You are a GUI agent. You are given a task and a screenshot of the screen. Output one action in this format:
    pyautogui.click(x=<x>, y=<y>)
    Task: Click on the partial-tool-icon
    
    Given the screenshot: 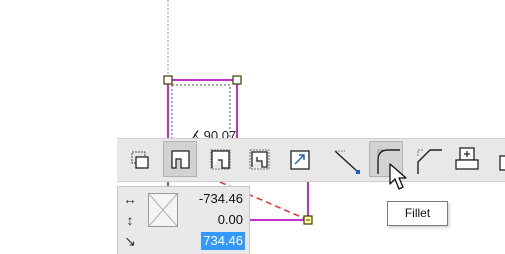 What is the action you would take?
    pyautogui.click(x=502, y=163)
    